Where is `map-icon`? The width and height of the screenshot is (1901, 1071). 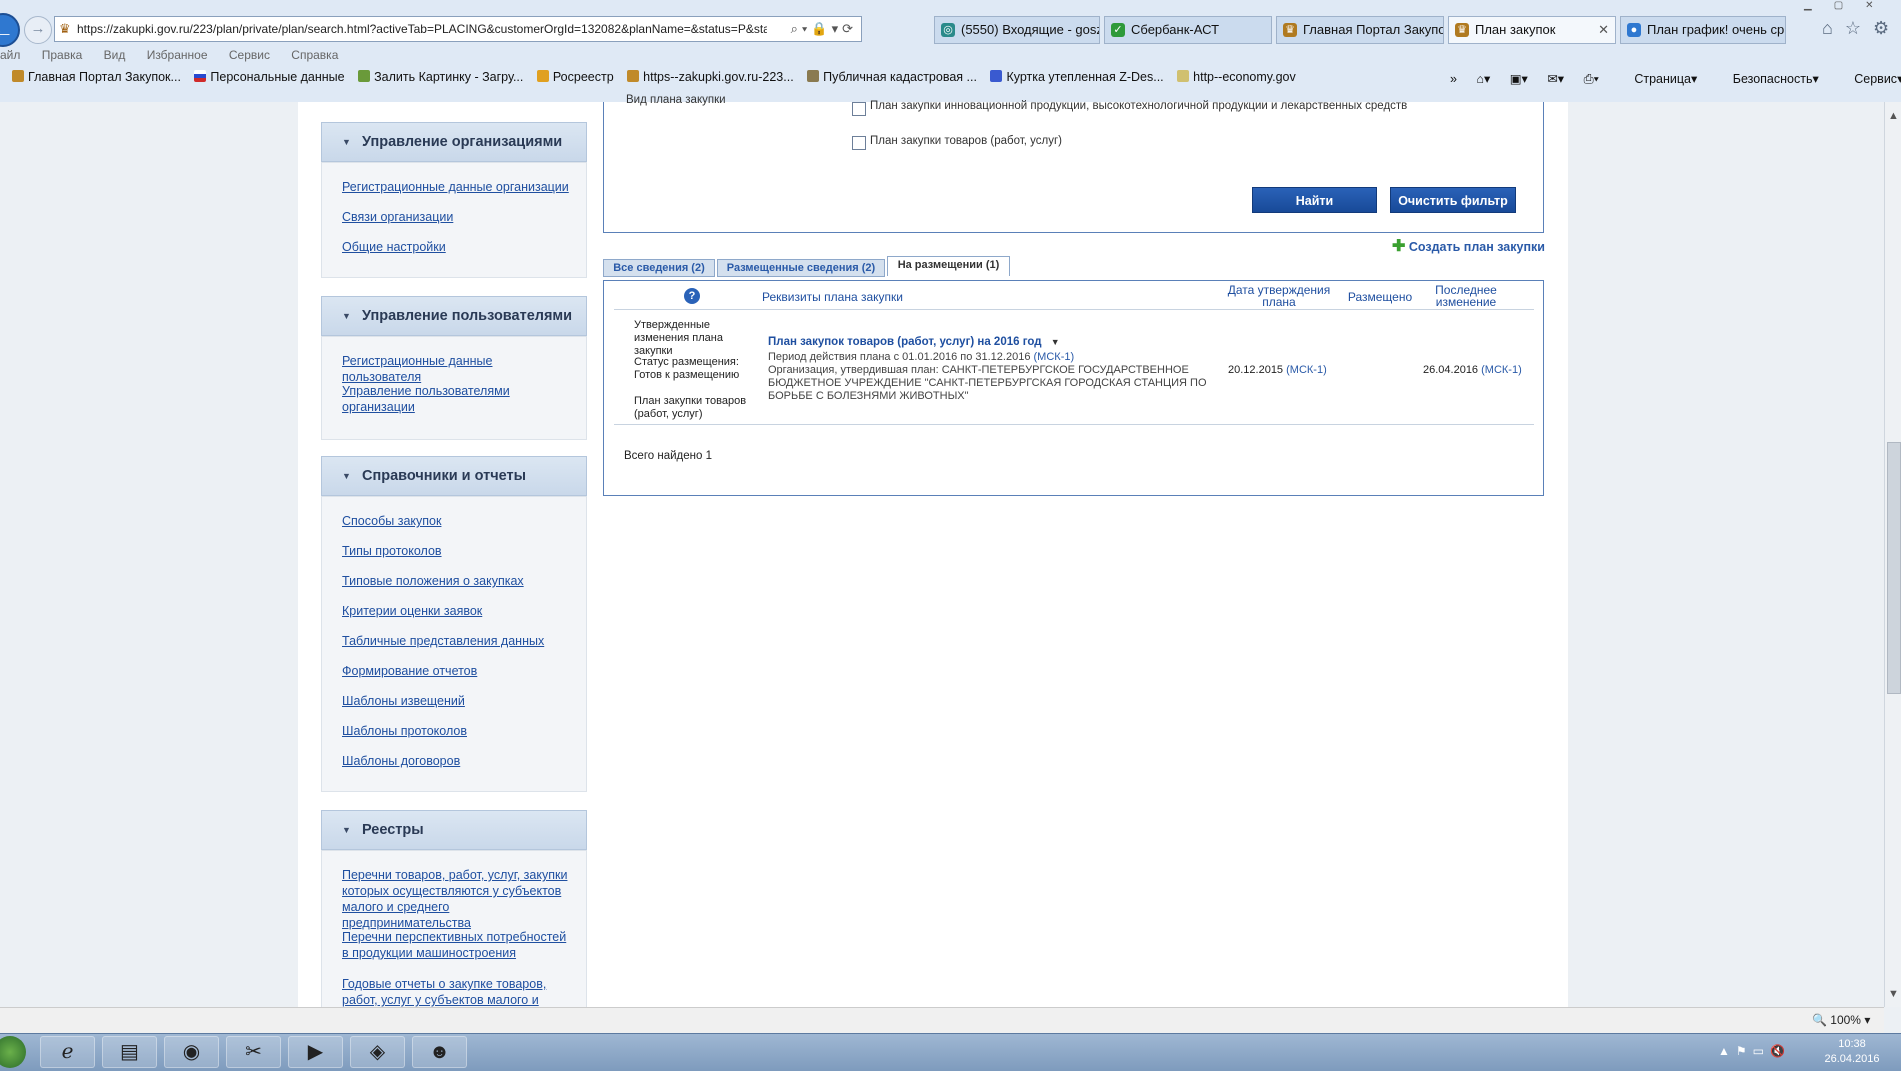
map-icon is located at coordinates (813, 76).